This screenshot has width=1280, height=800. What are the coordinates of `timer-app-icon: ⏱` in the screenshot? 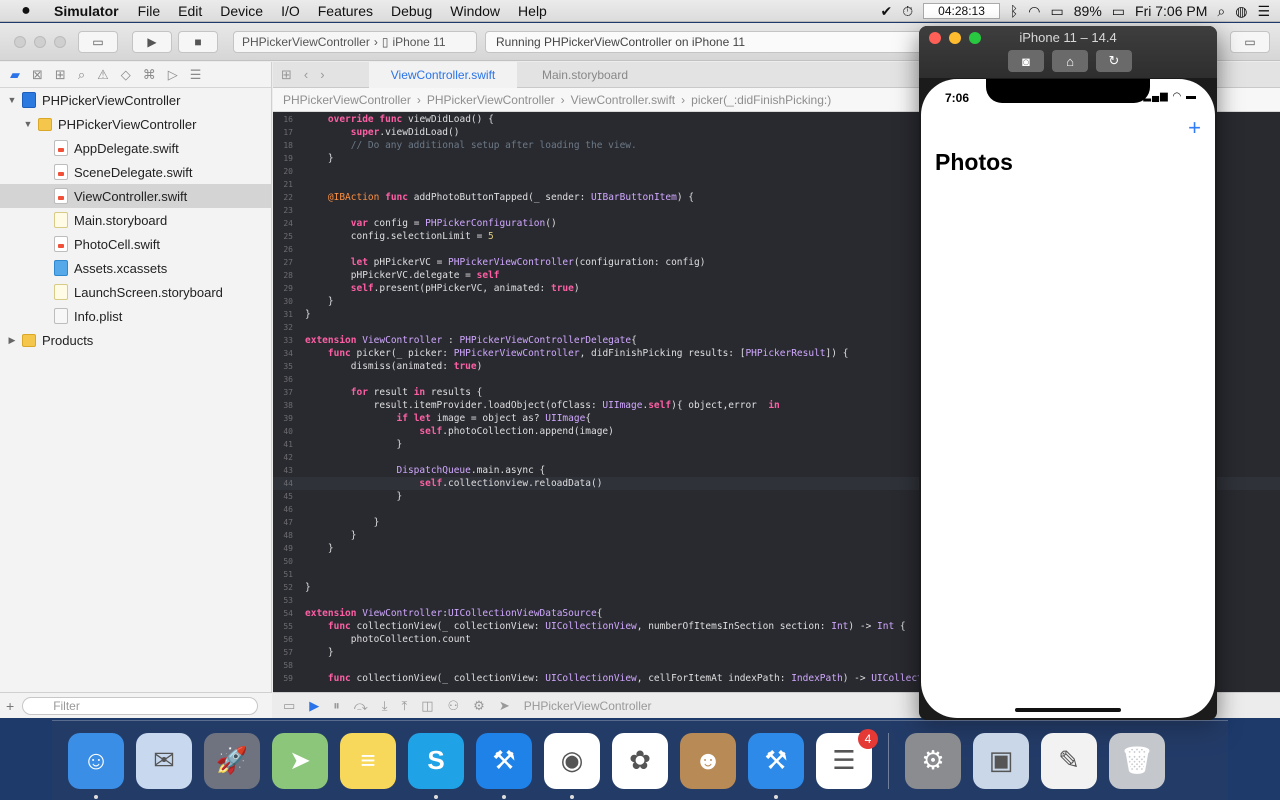 It's located at (907, 11).